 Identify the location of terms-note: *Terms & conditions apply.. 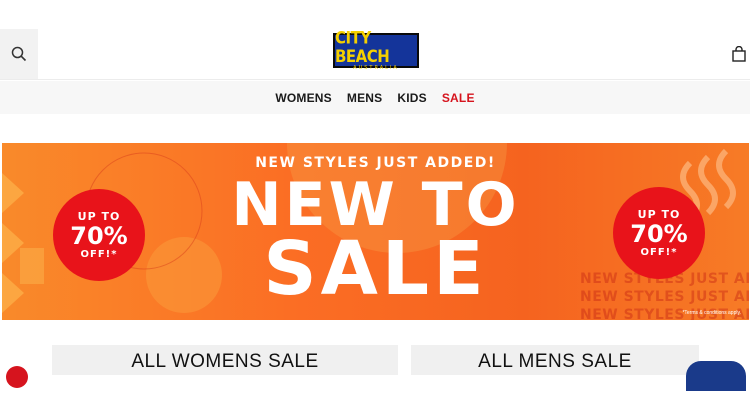
(711, 313).